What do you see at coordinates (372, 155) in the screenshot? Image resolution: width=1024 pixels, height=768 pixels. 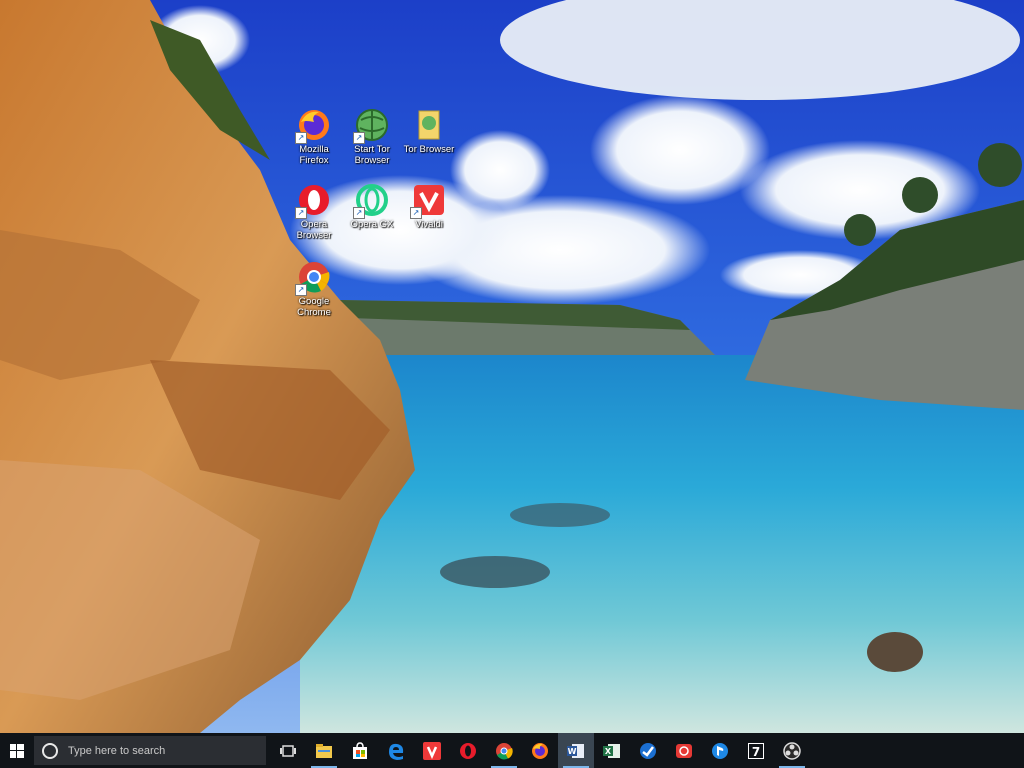 I see `desktop-icon-label: Start Tor Browser` at bounding box center [372, 155].